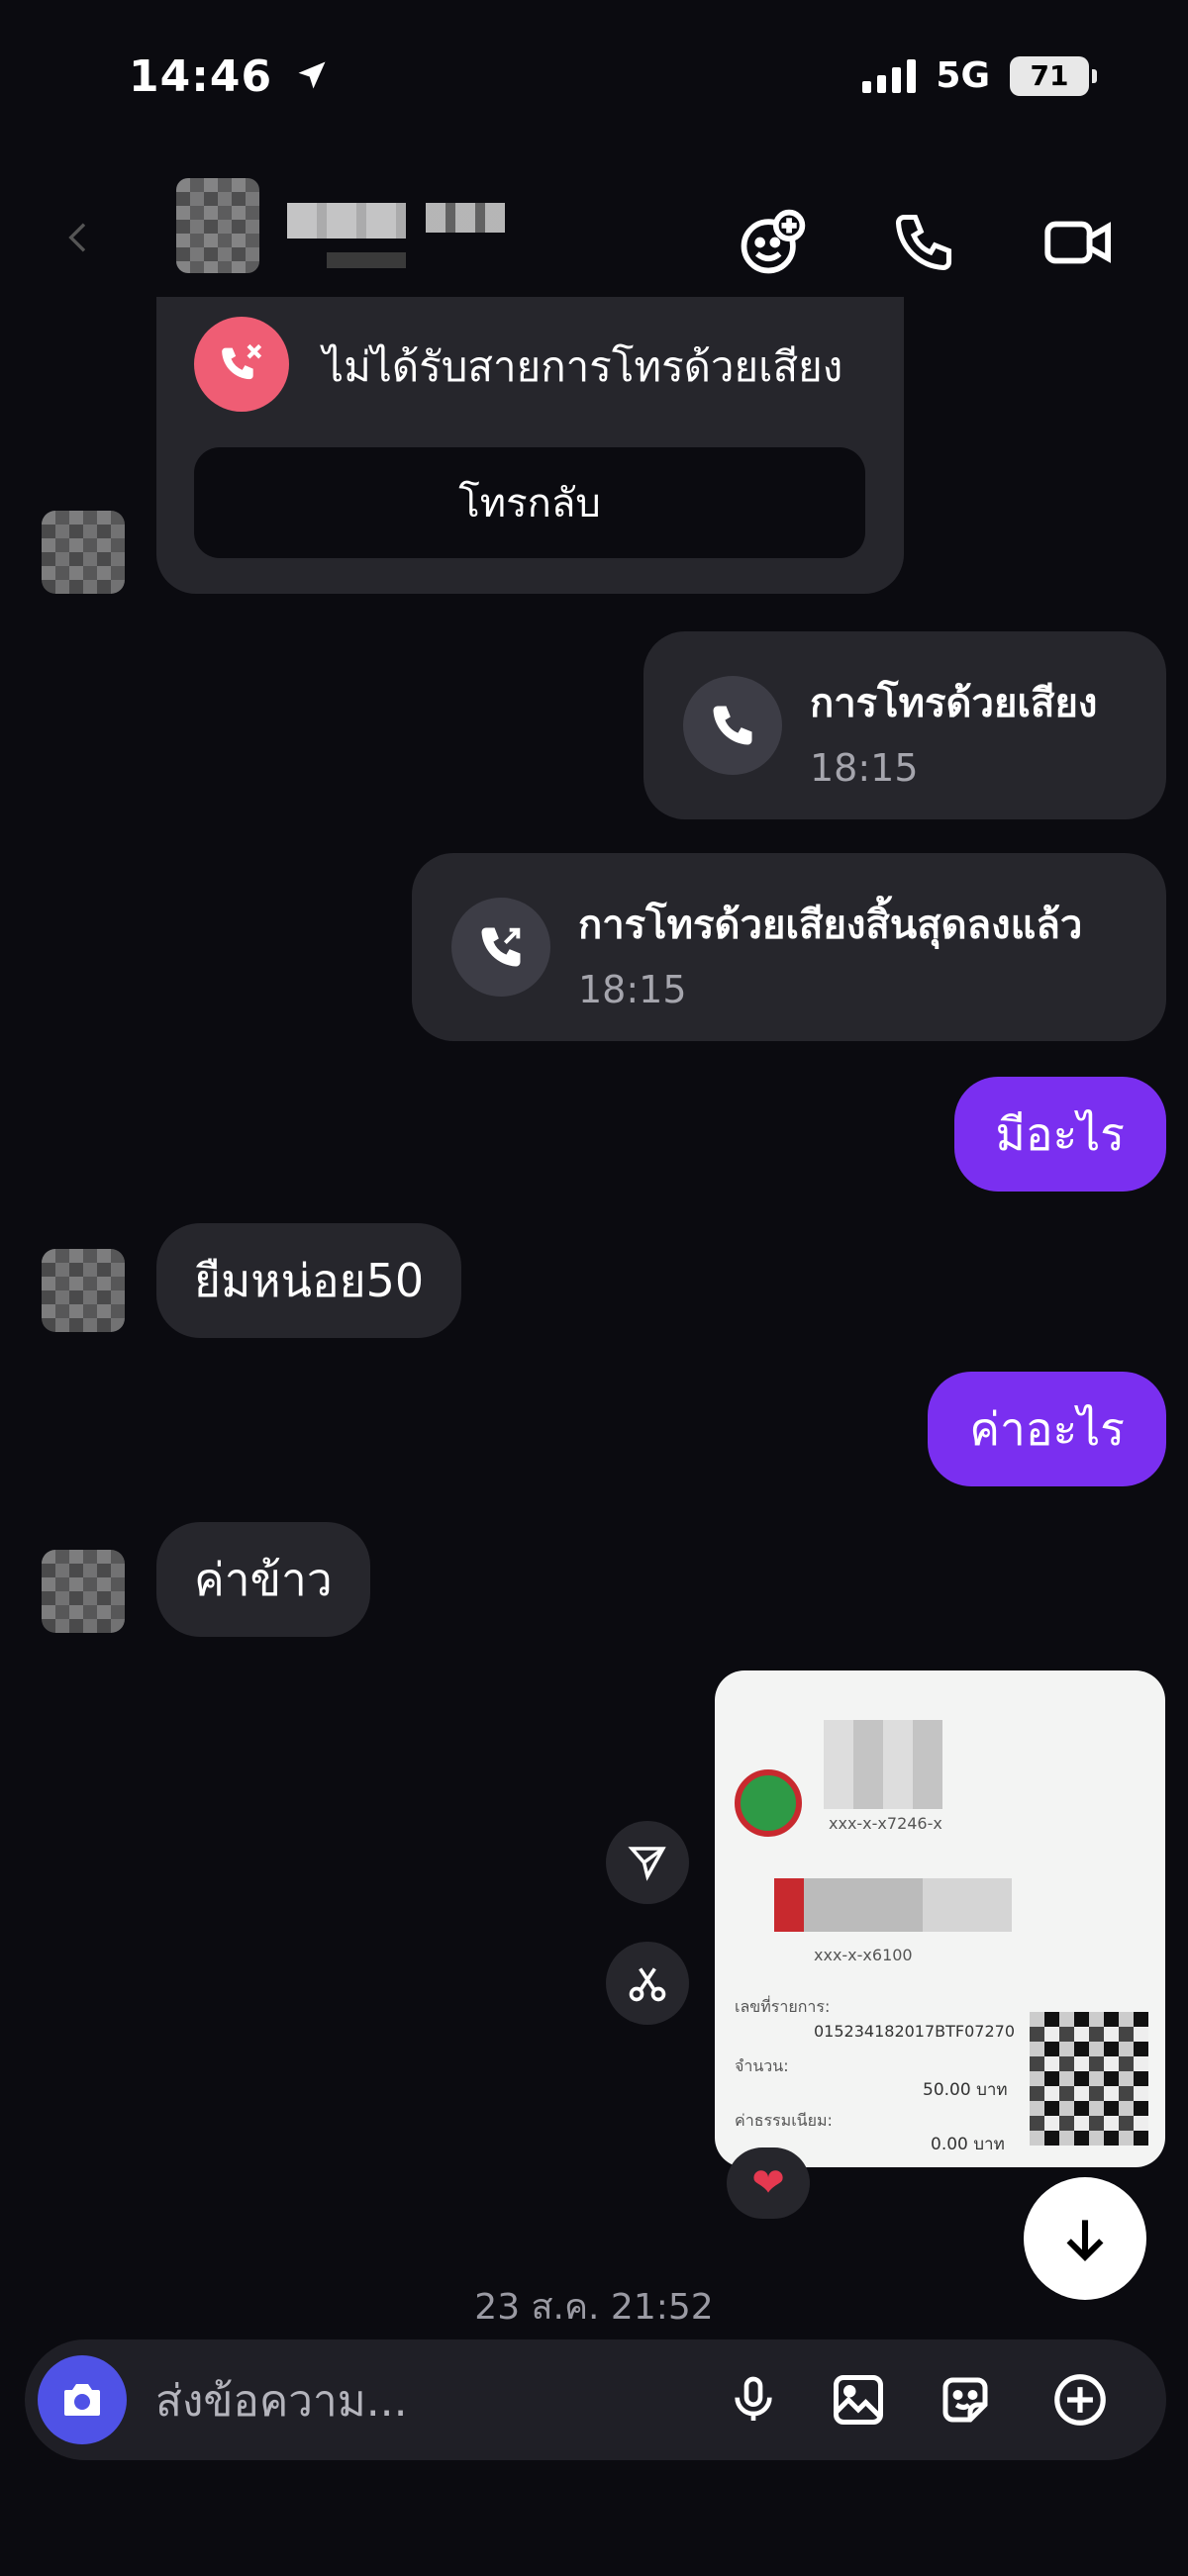 The width and height of the screenshot is (1188, 2576). I want to click on missed-call-title: ไม่ได้รับสายการโทรด้วยเสียง, so click(583, 366).